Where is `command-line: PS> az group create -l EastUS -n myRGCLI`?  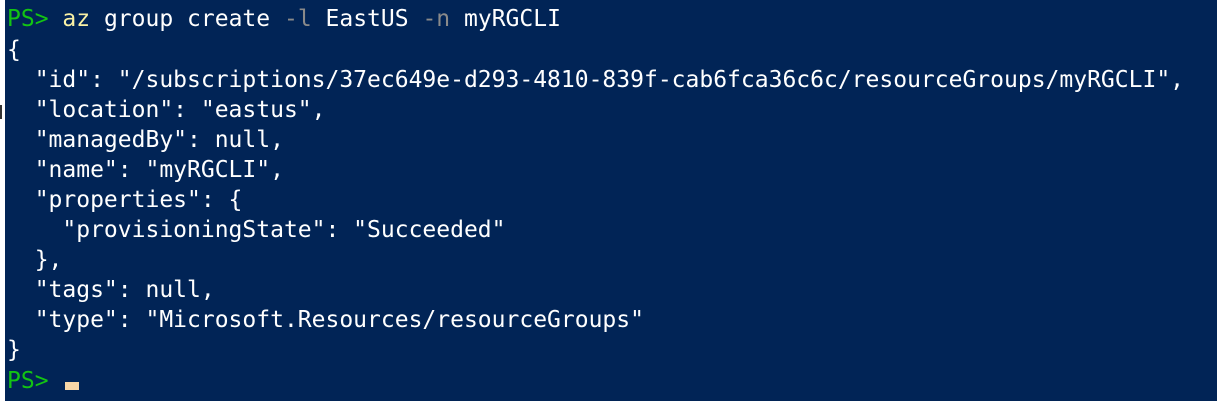 command-line: PS> az group create -l EastUS -n myRGCLI is located at coordinates (284, 19).